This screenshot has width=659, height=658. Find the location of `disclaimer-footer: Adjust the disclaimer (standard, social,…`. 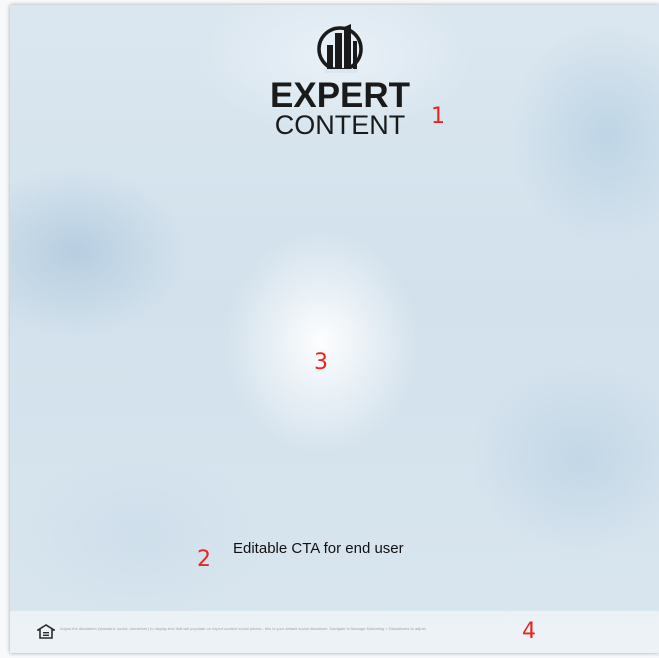

disclaimer-footer: Adjust the disclaimer (standard, social,… is located at coordinates (334, 632).